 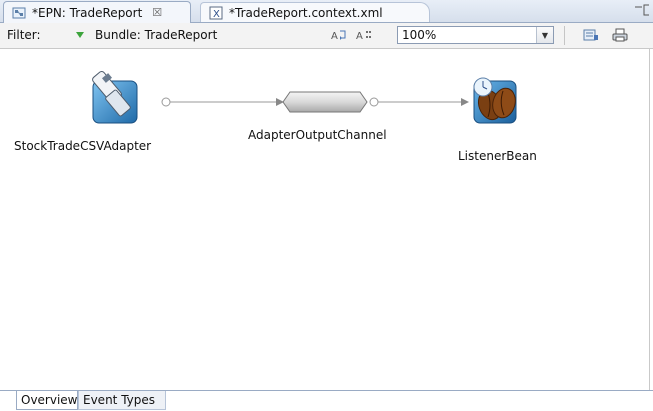 What do you see at coordinates (156, 35) in the screenshot?
I see `bundle-filter: Bundle: TradeReport` at bounding box center [156, 35].